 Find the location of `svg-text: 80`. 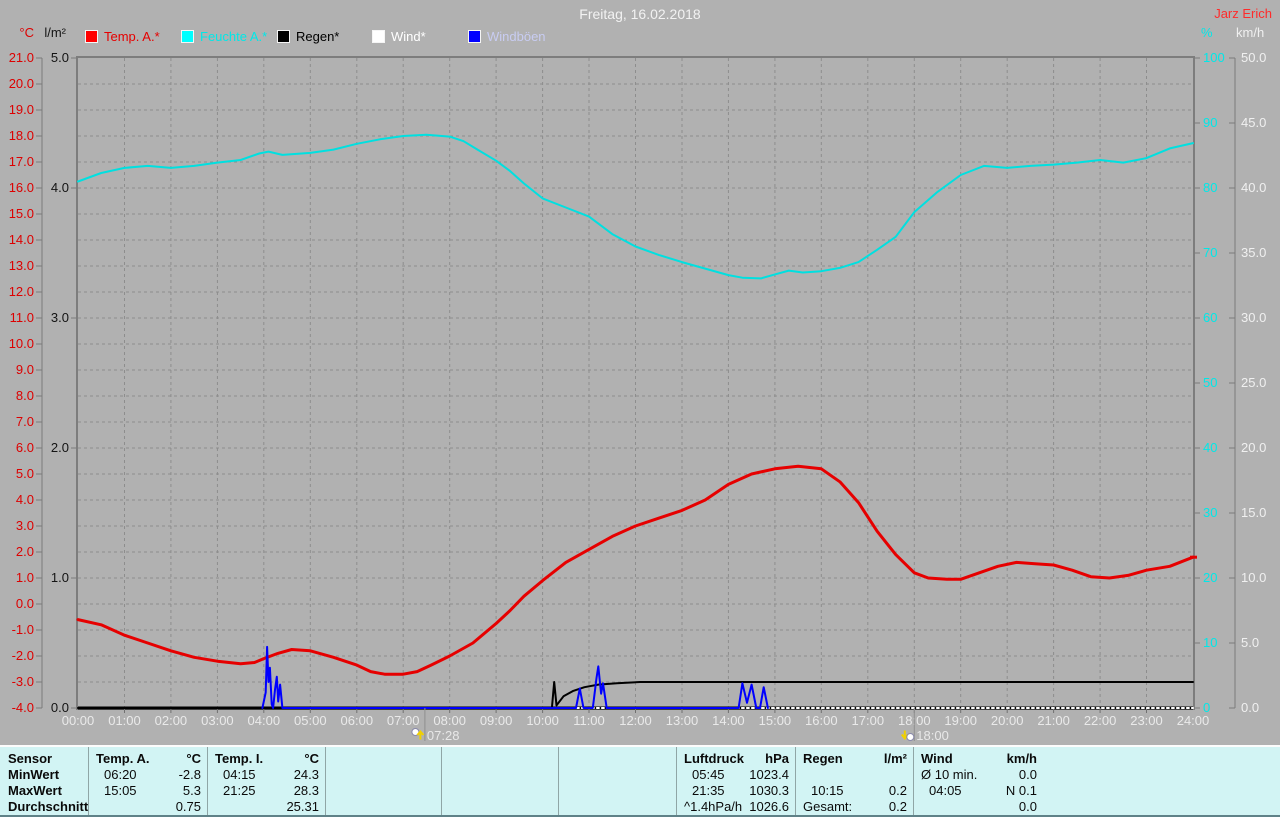

svg-text: 80 is located at coordinates (1210, 187).